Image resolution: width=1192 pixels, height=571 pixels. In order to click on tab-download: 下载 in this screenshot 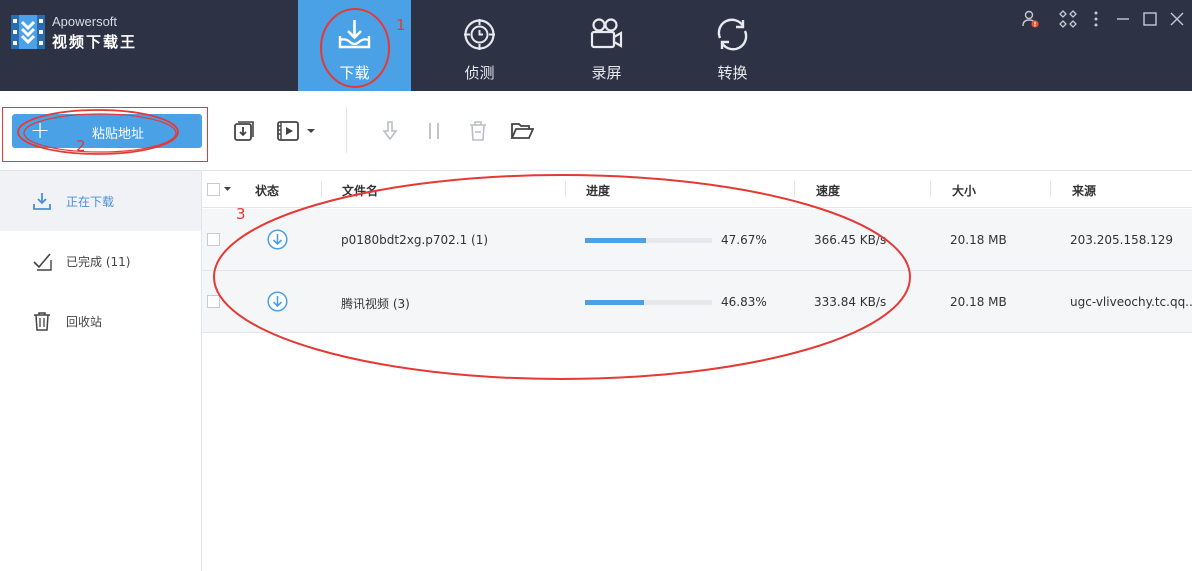, I will do `click(354, 45)`.